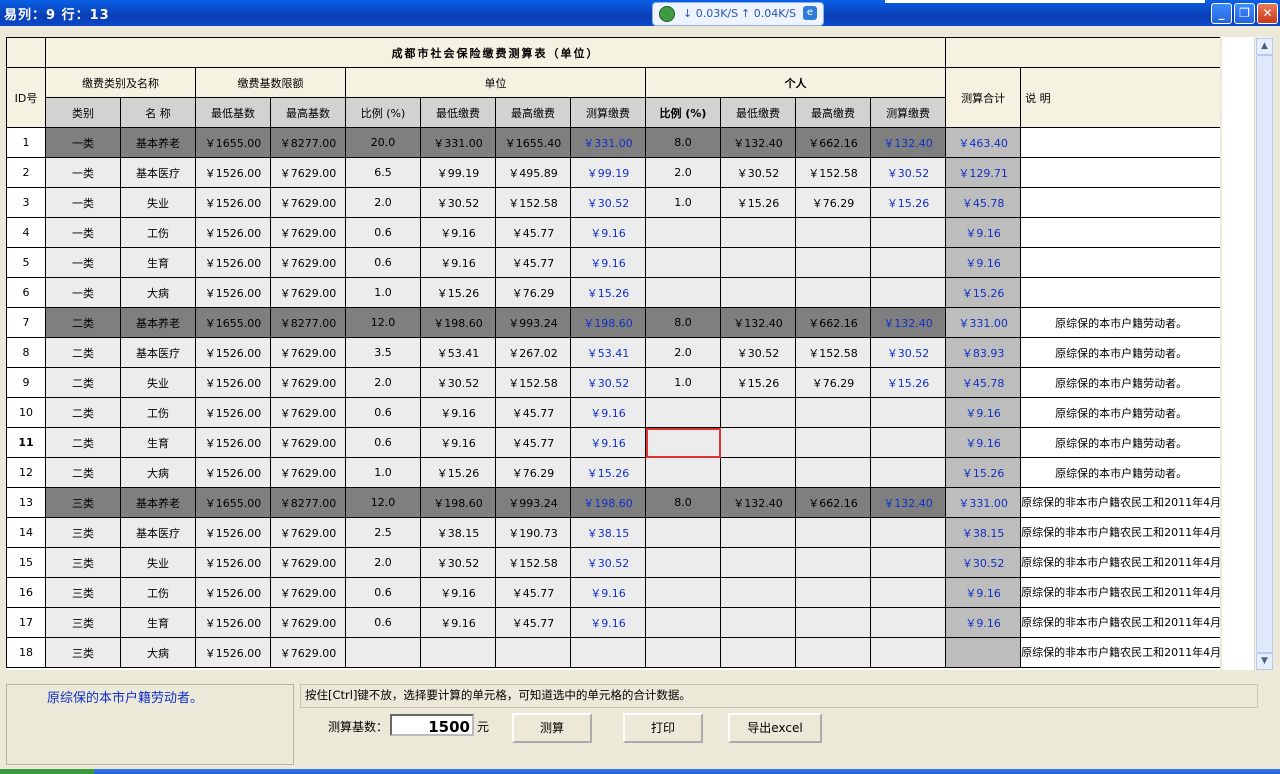 The width and height of the screenshot is (1280, 774). What do you see at coordinates (533, 203) in the screenshot?
I see `row-unit-max: ￥152.58` at bounding box center [533, 203].